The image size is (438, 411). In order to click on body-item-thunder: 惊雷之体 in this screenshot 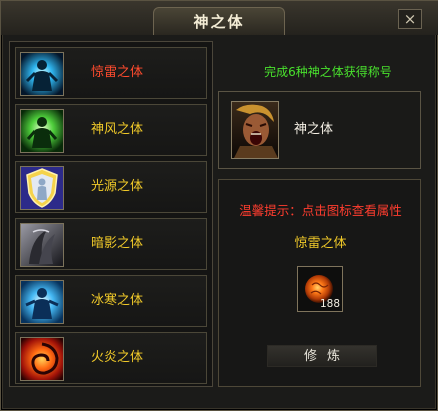, I will do `click(111, 73)`.